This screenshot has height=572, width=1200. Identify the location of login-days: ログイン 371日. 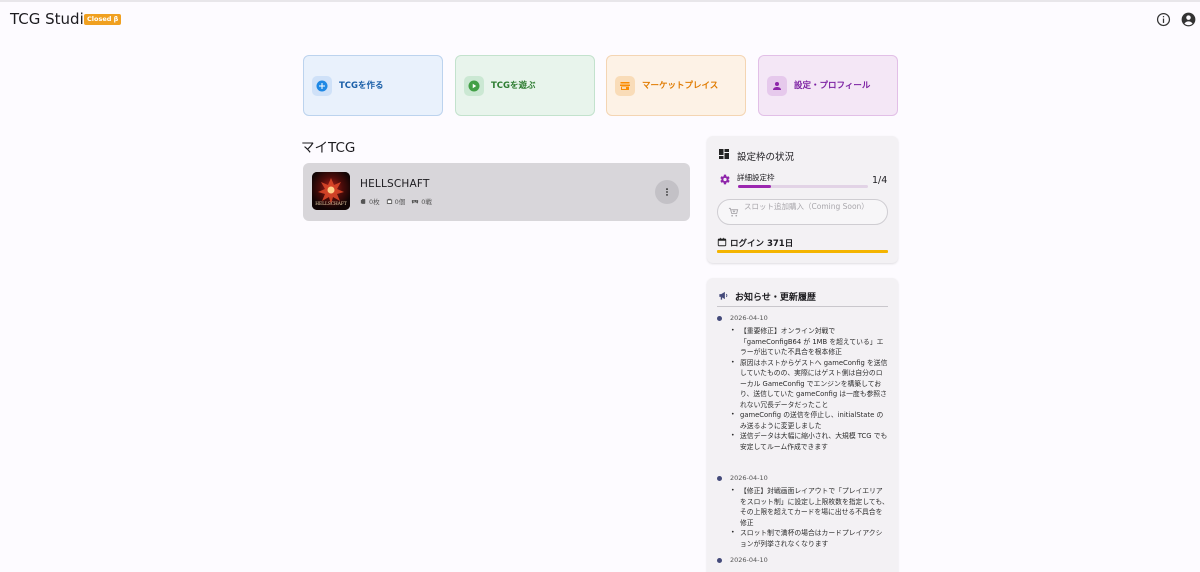
(762, 244).